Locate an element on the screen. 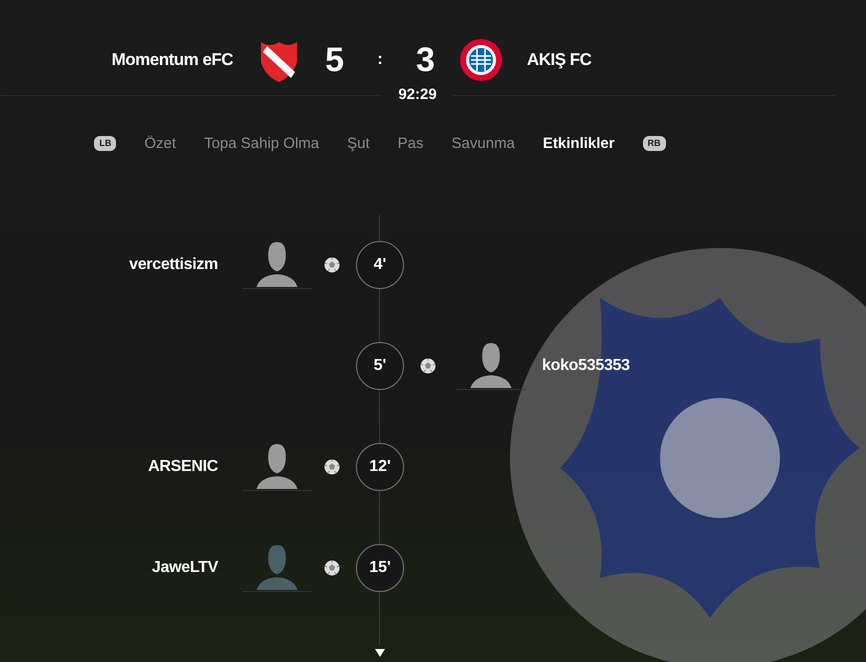 The image size is (866, 662). player-name: JaweLTV is located at coordinates (185, 568).